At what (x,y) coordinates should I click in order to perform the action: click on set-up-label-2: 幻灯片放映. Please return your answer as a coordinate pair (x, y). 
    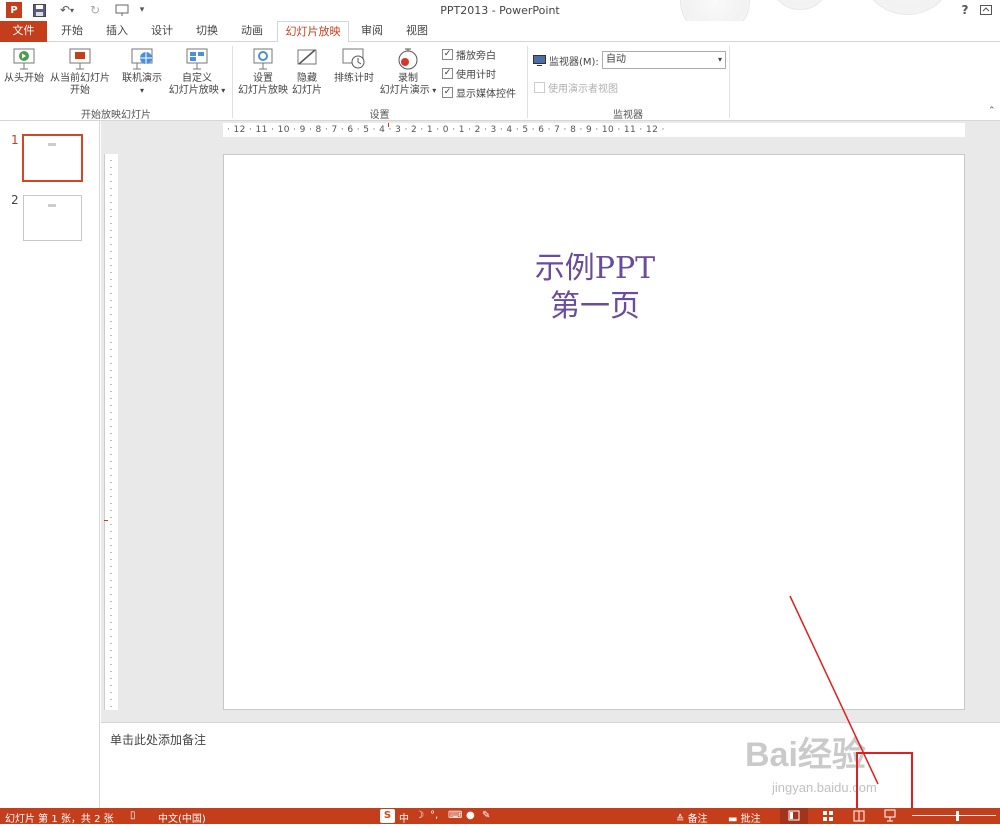
    Looking at the image, I should click on (263, 90).